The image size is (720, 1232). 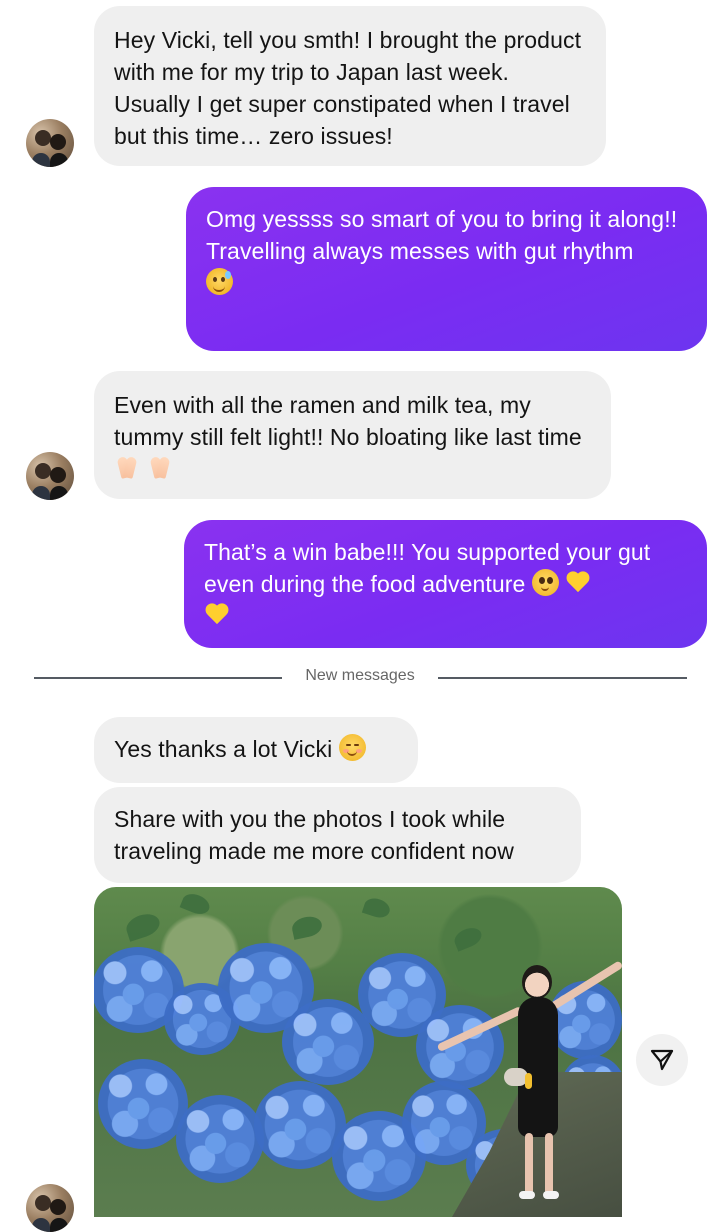 What do you see at coordinates (360, 675) in the screenshot?
I see `new-messages-divider: New messages` at bounding box center [360, 675].